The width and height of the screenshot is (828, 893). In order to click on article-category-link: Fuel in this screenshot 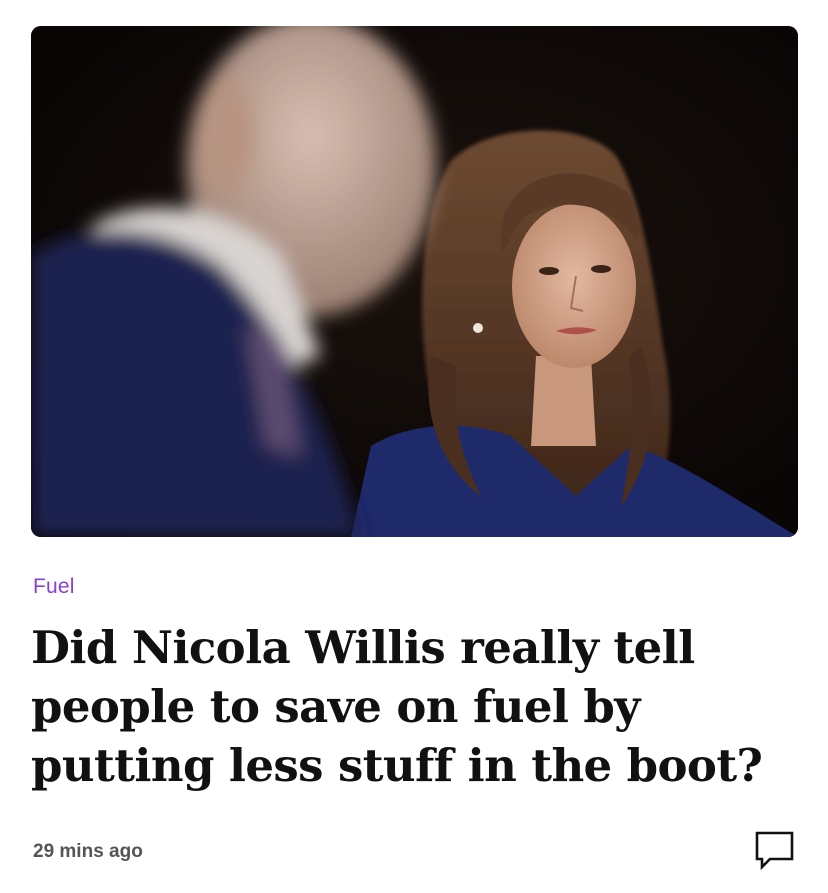, I will do `click(54, 587)`.